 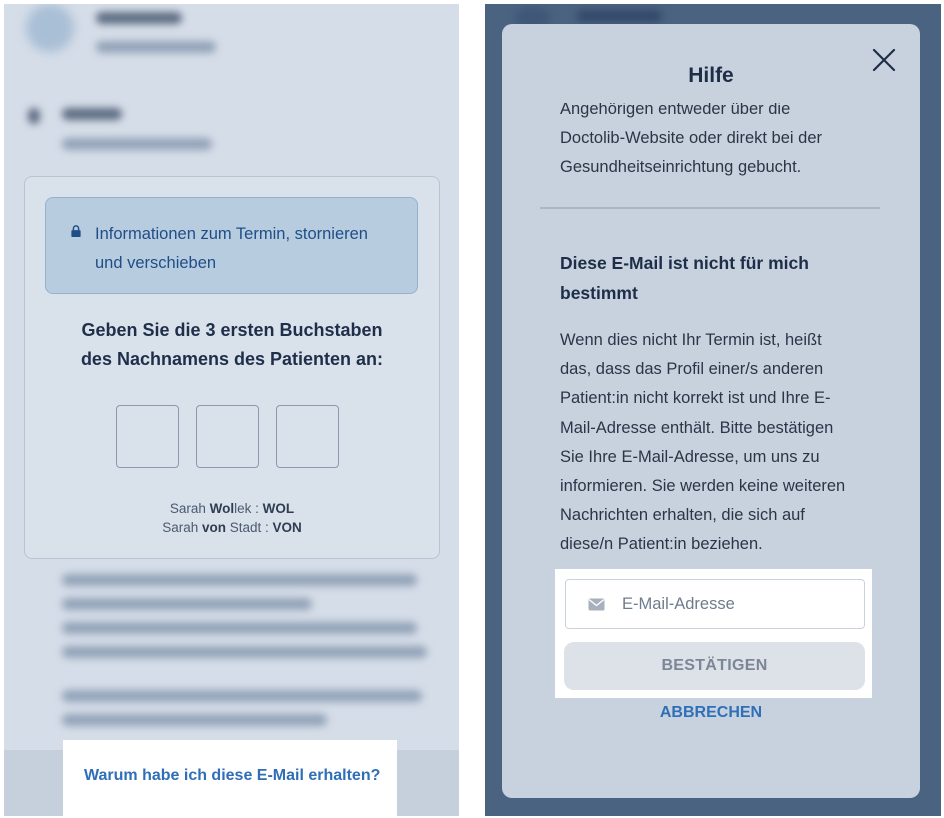 I want to click on example-von-stadt: Sarah von Stadt : VON, so click(x=232, y=527).